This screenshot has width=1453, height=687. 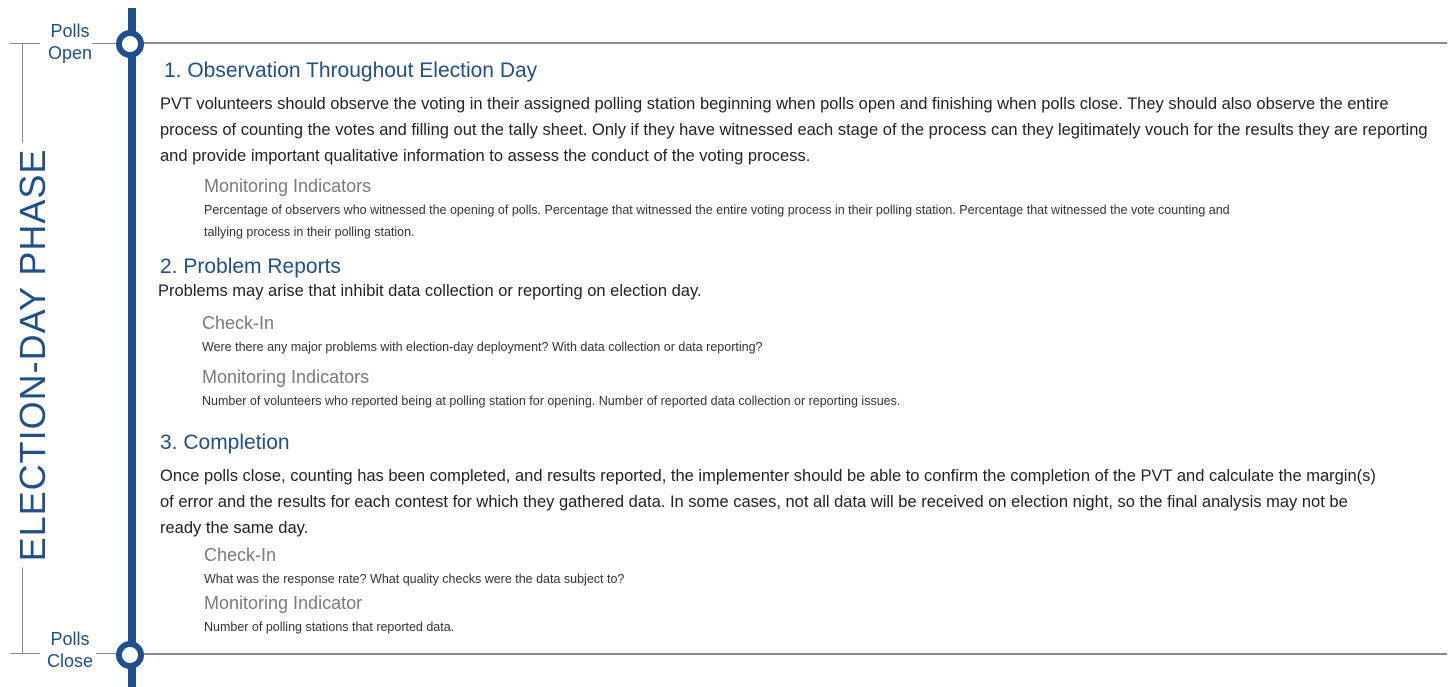 I want to click on section-2-sub-2-title: Monitoring Indicators, so click(x=286, y=377).